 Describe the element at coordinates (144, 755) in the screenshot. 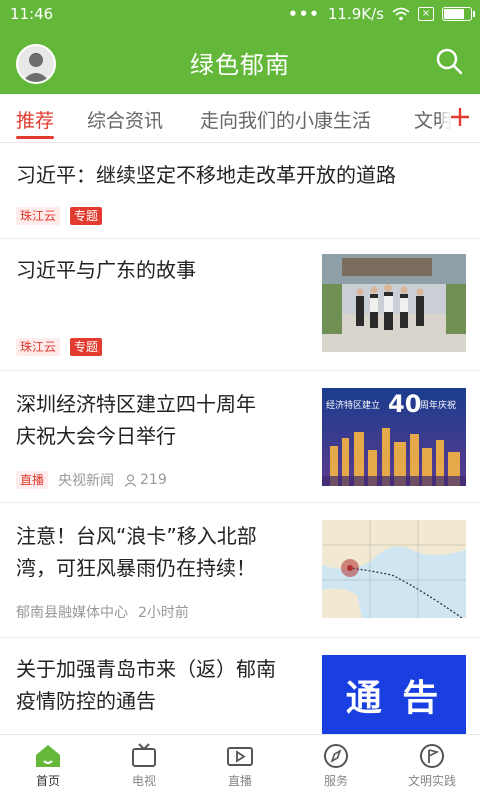

I see `tv-icon` at that location.